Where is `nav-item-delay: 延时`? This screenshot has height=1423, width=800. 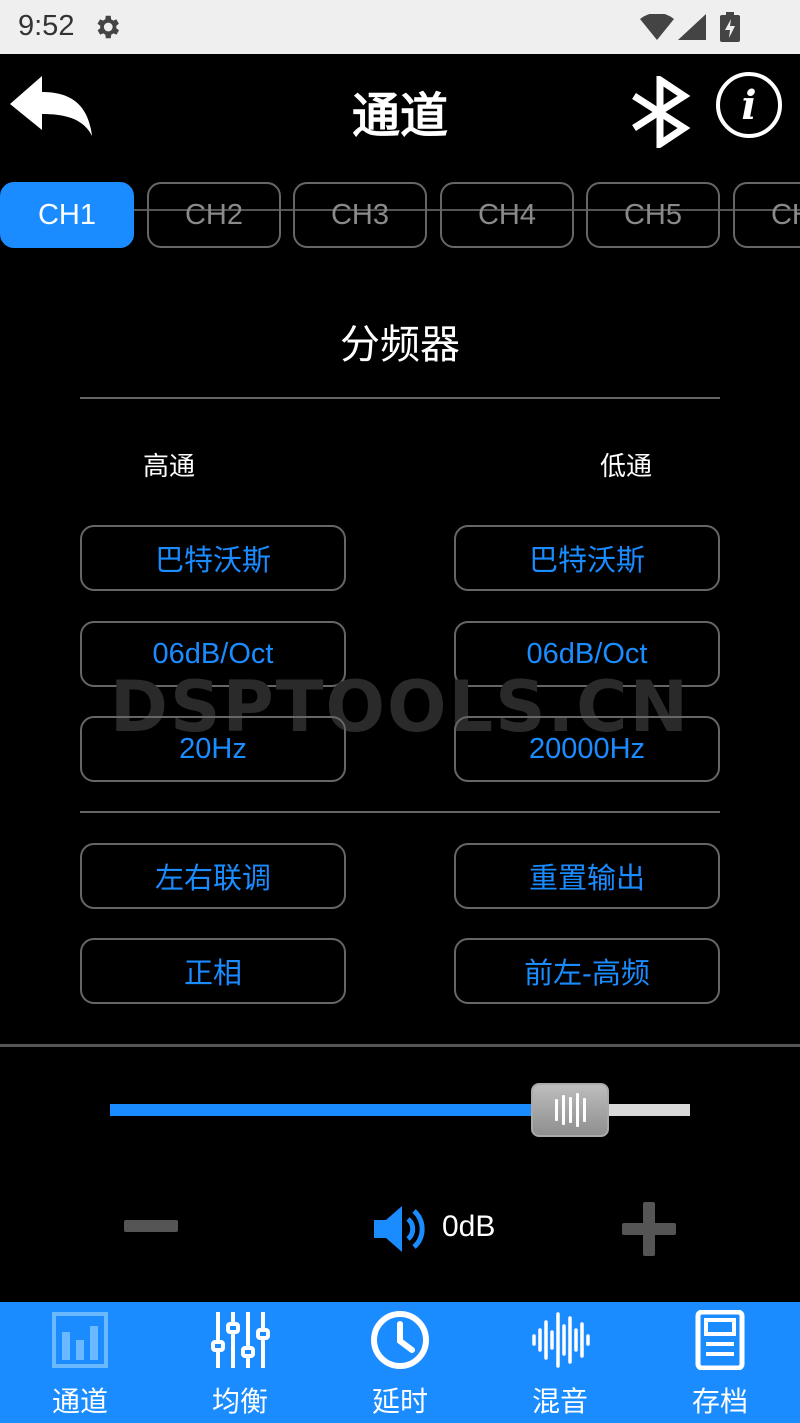
nav-item-delay: 延时 is located at coordinates (400, 1362).